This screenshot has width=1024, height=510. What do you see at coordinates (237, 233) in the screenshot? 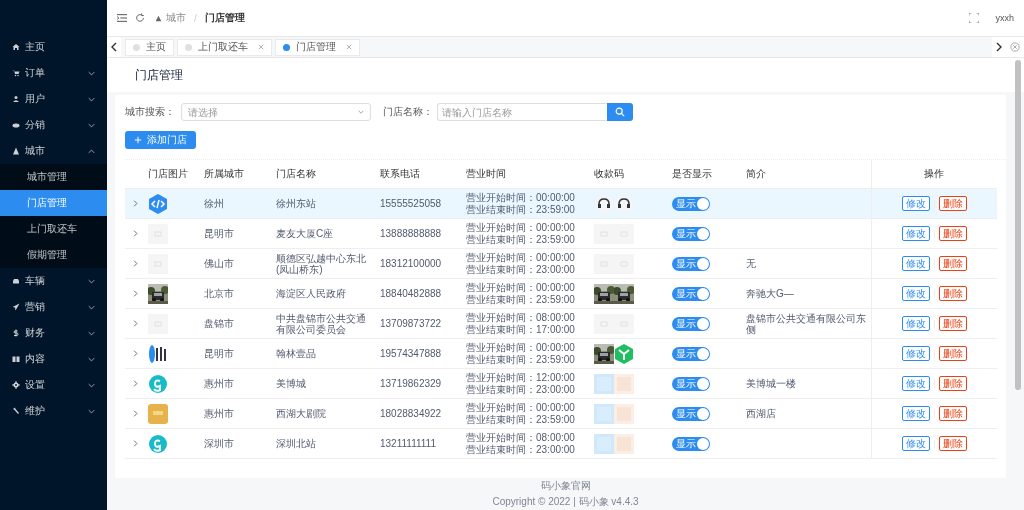
I see `city-cell: 昆明市` at bounding box center [237, 233].